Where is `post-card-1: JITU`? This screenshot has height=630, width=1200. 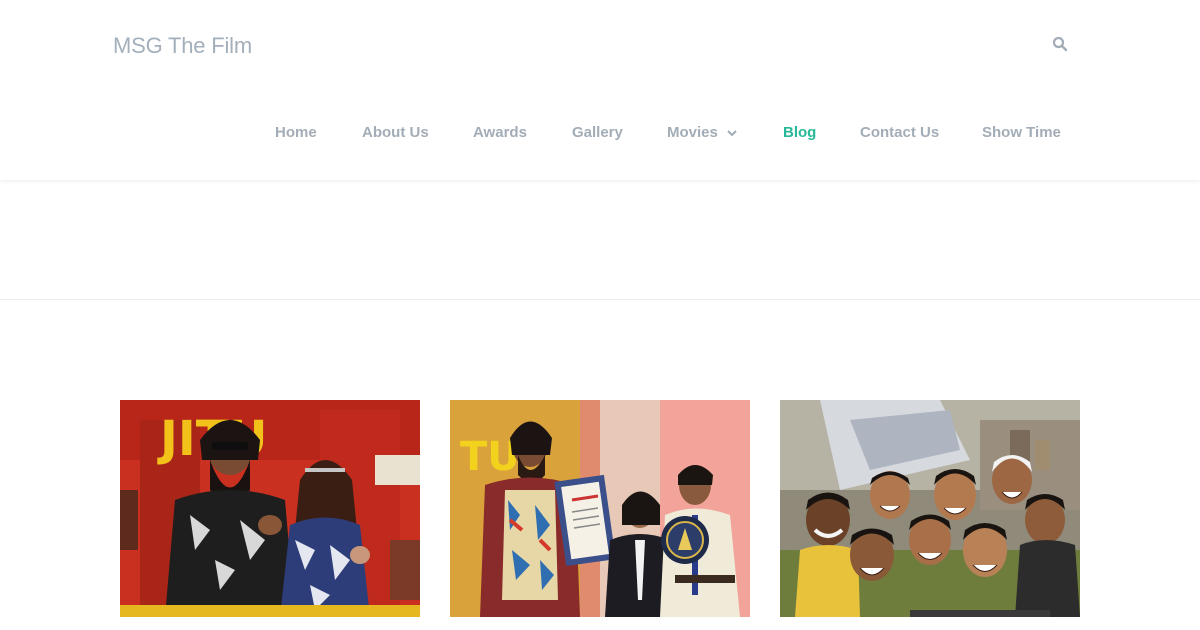 post-card-1: JITU is located at coordinates (270, 508).